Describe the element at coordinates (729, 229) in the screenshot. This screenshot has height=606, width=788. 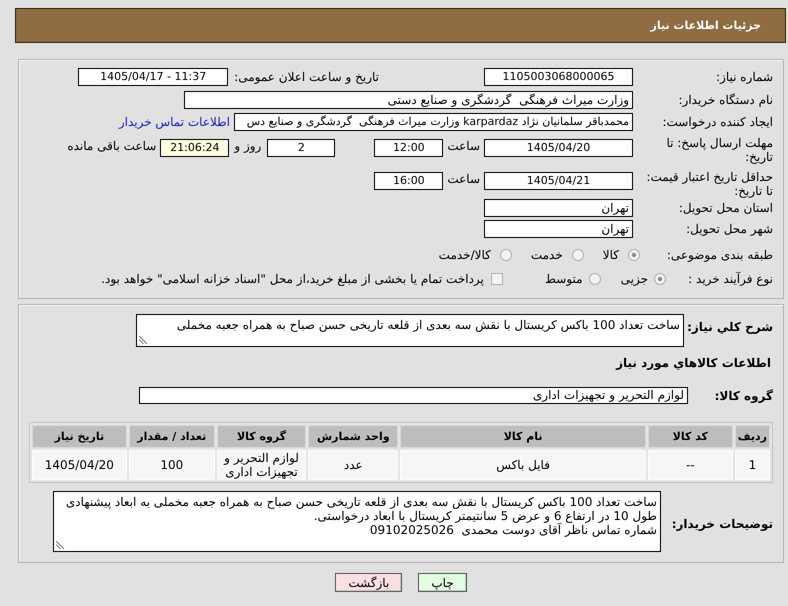
I see `delivery-city-label: شهر محل تحویل:` at that location.